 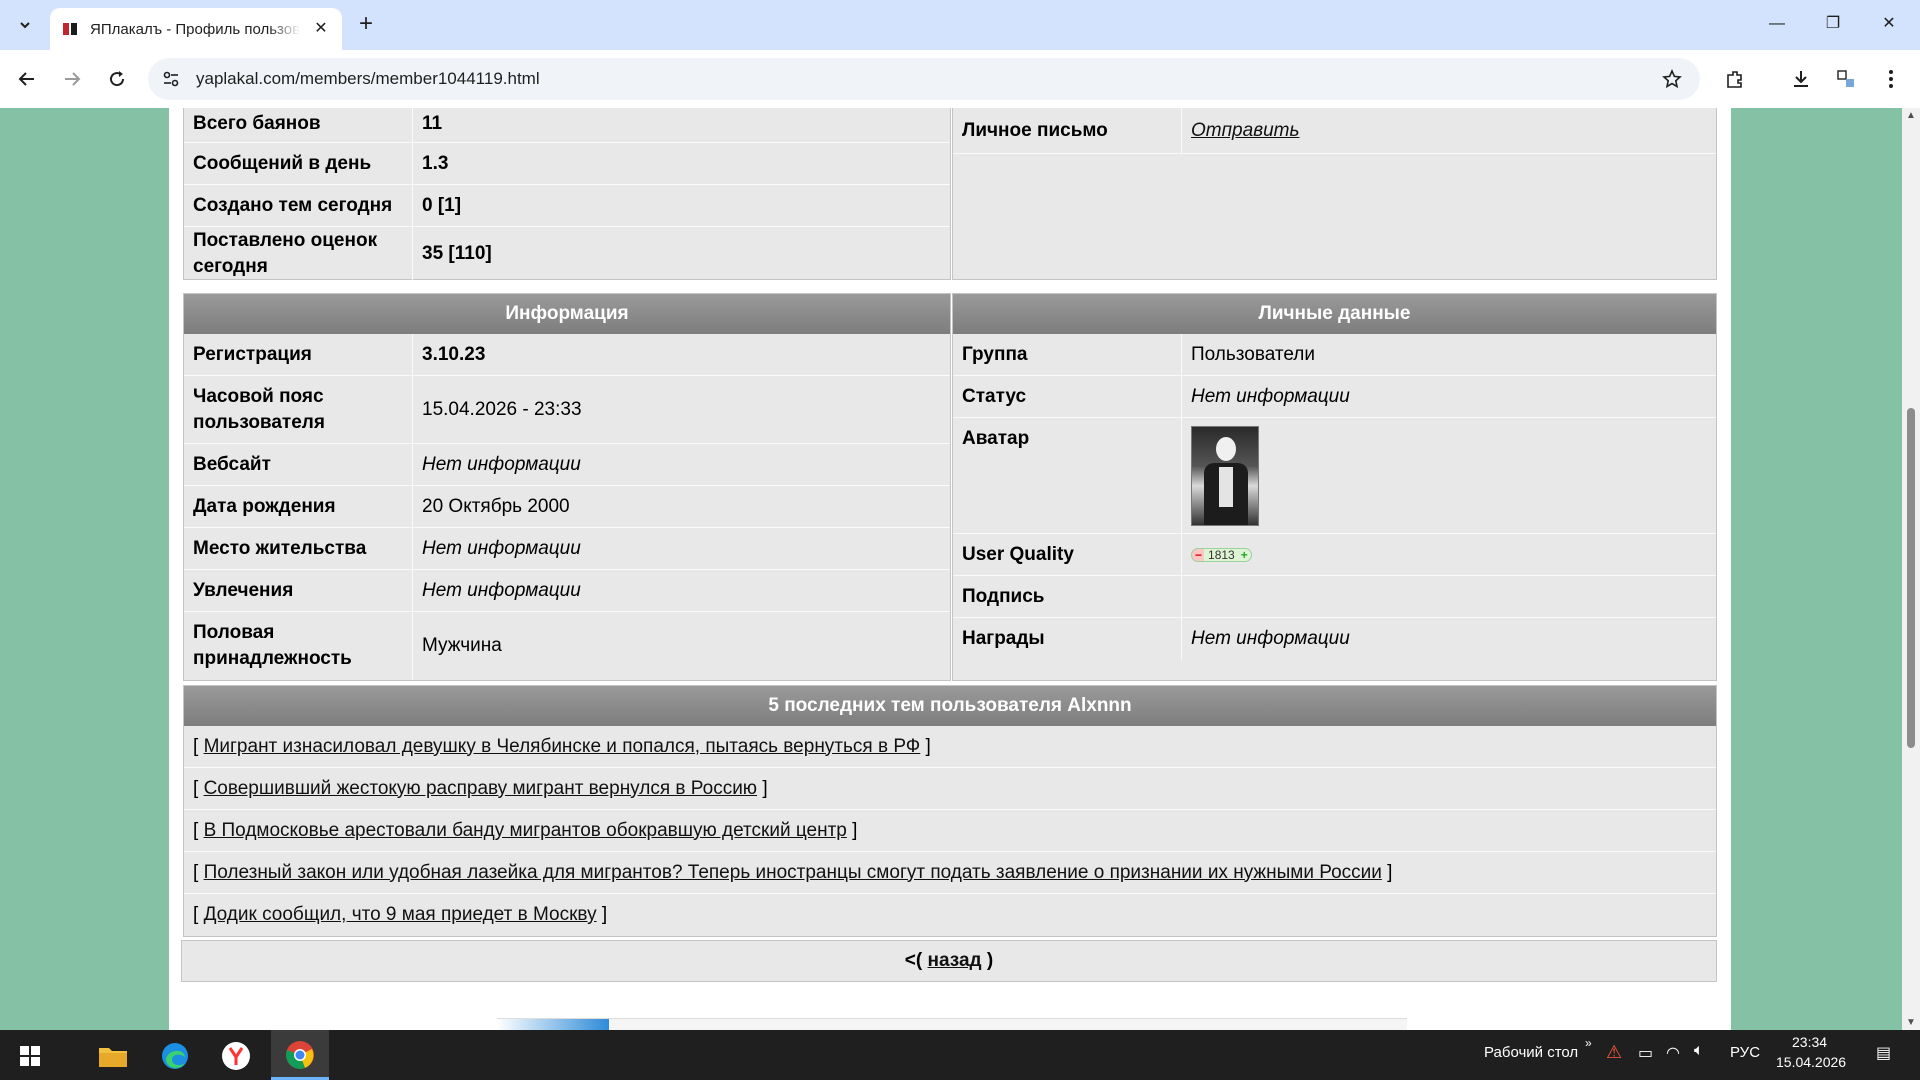 What do you see at coordinates (567, 646) in the screenshot?
I see `info-row: Половая принадлежность Мужчина` at bounding box center [567, 646].